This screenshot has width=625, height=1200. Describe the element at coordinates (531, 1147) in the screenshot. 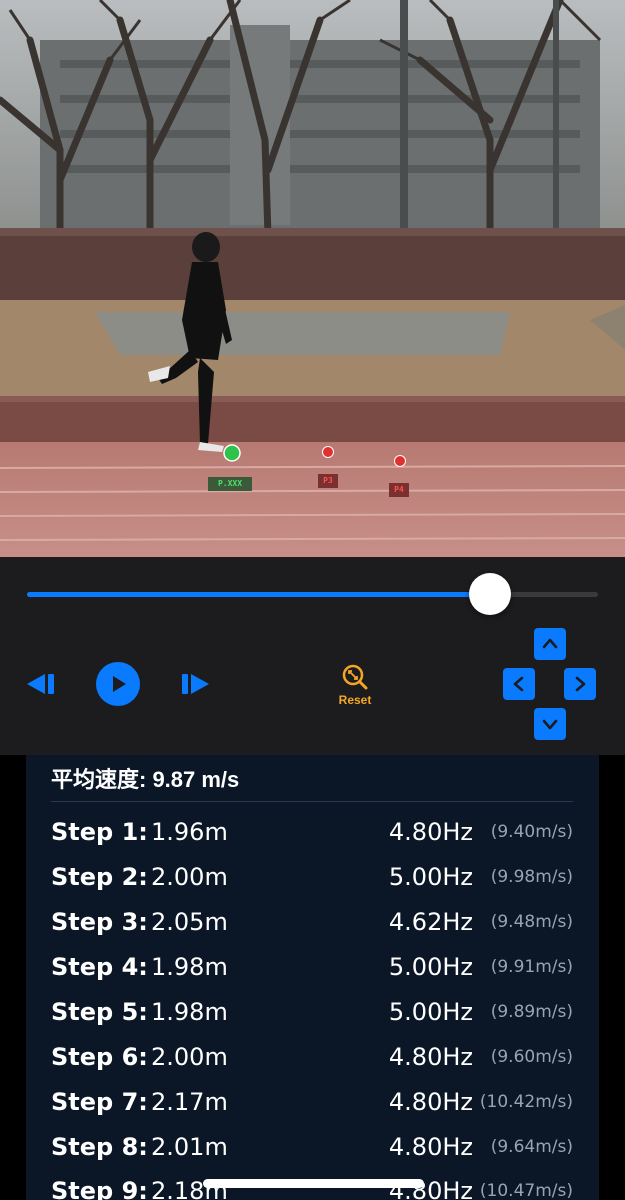

I see `step-speed: (9.64m/s)` at that location.